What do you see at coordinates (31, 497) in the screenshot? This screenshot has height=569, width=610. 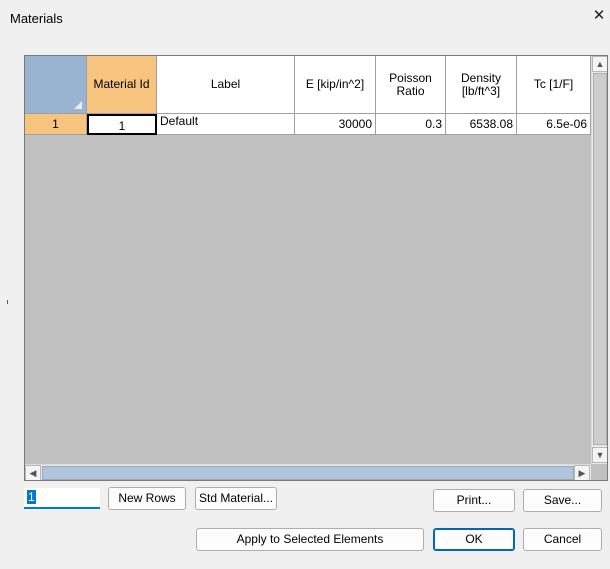 I see `row-count-value: 1` at bounding box center [31, 497].